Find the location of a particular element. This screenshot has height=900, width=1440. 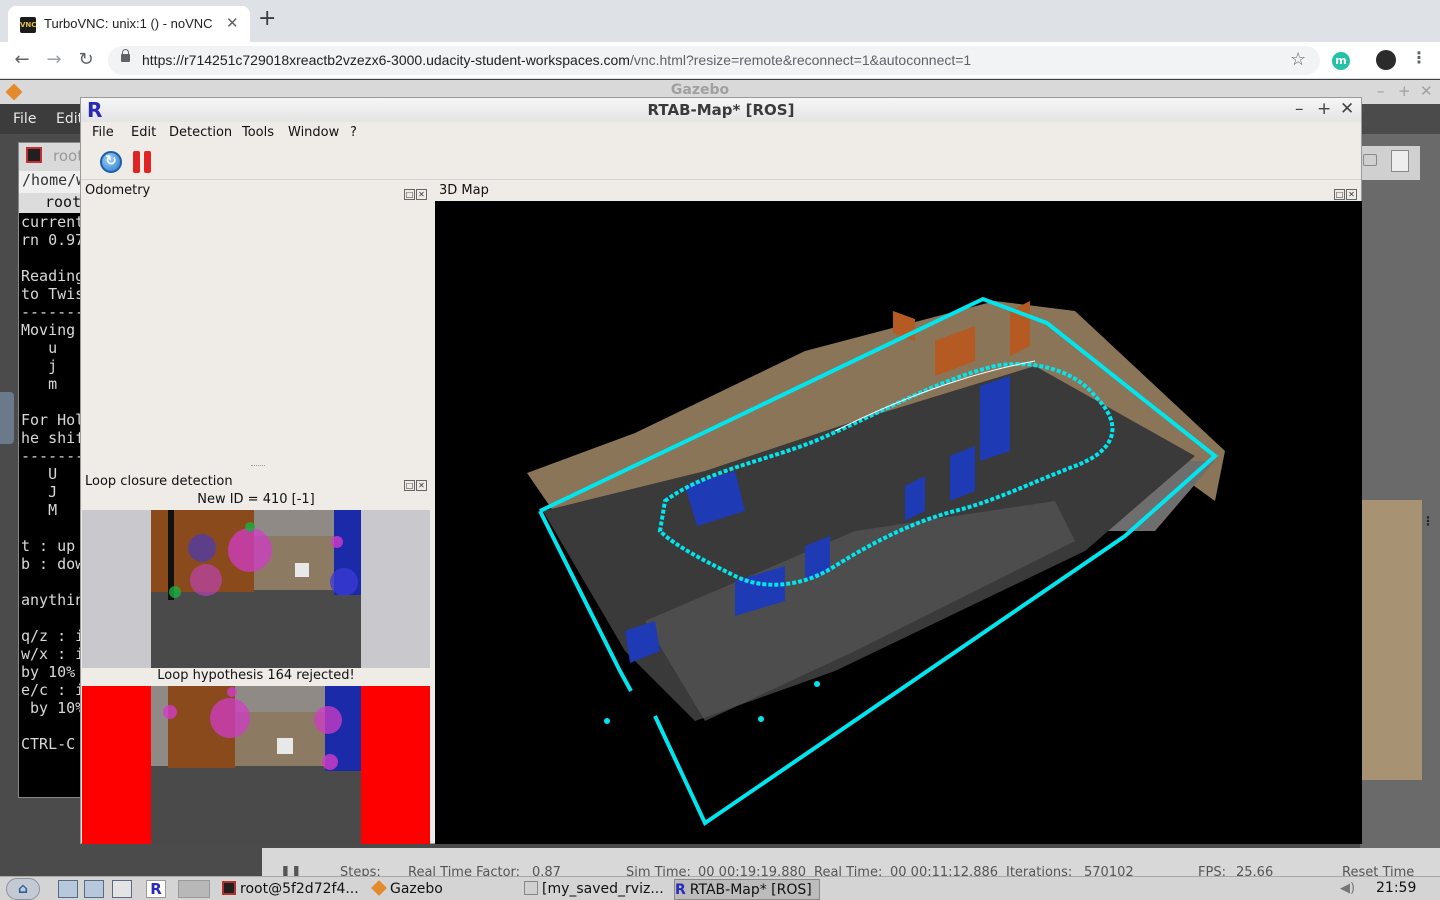

gazebo-close-icon: ✕ is located at coordinates (1426, 91).